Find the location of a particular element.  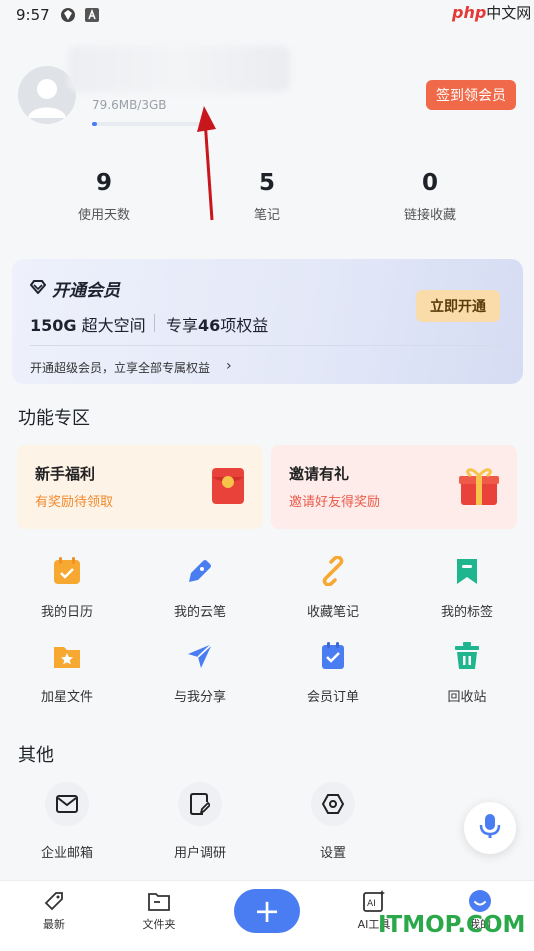

diamond-icon is located at coordinates (38, 288).